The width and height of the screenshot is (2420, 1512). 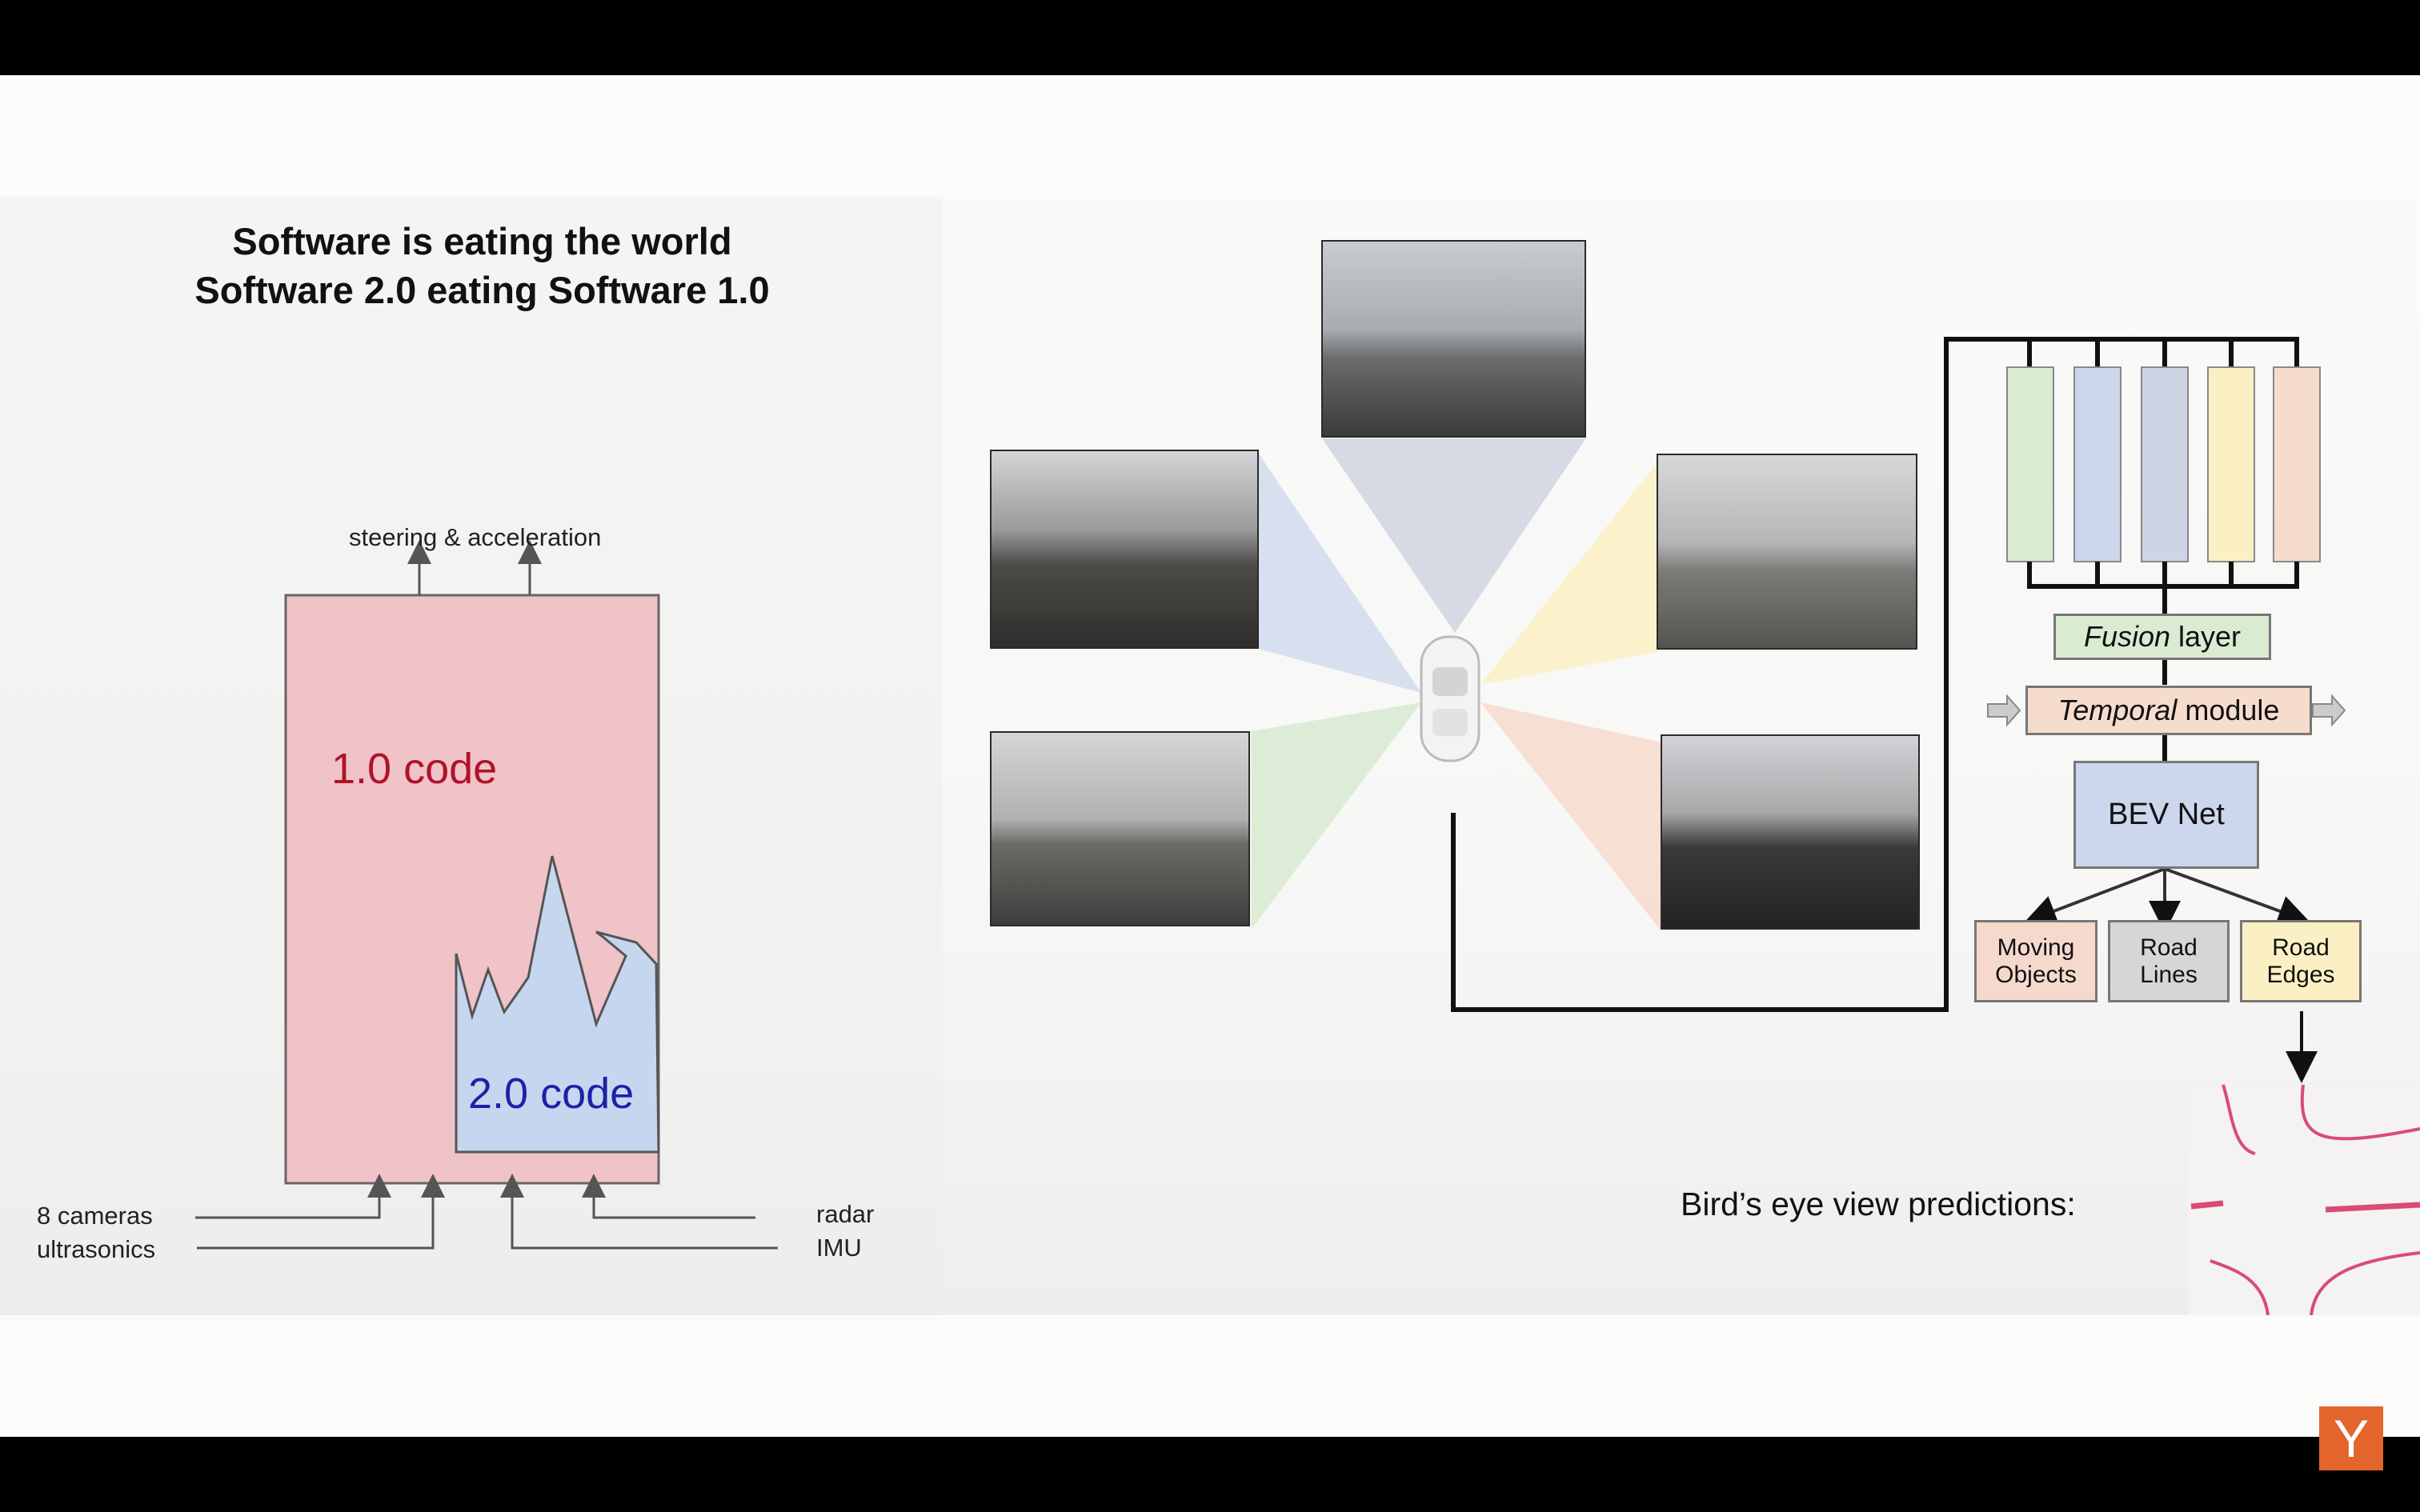 What do you see at coordinates (2169, 947) in the screenshot?
I see `output-road-lines-line1: Road` at bounding box center [2169, 947].